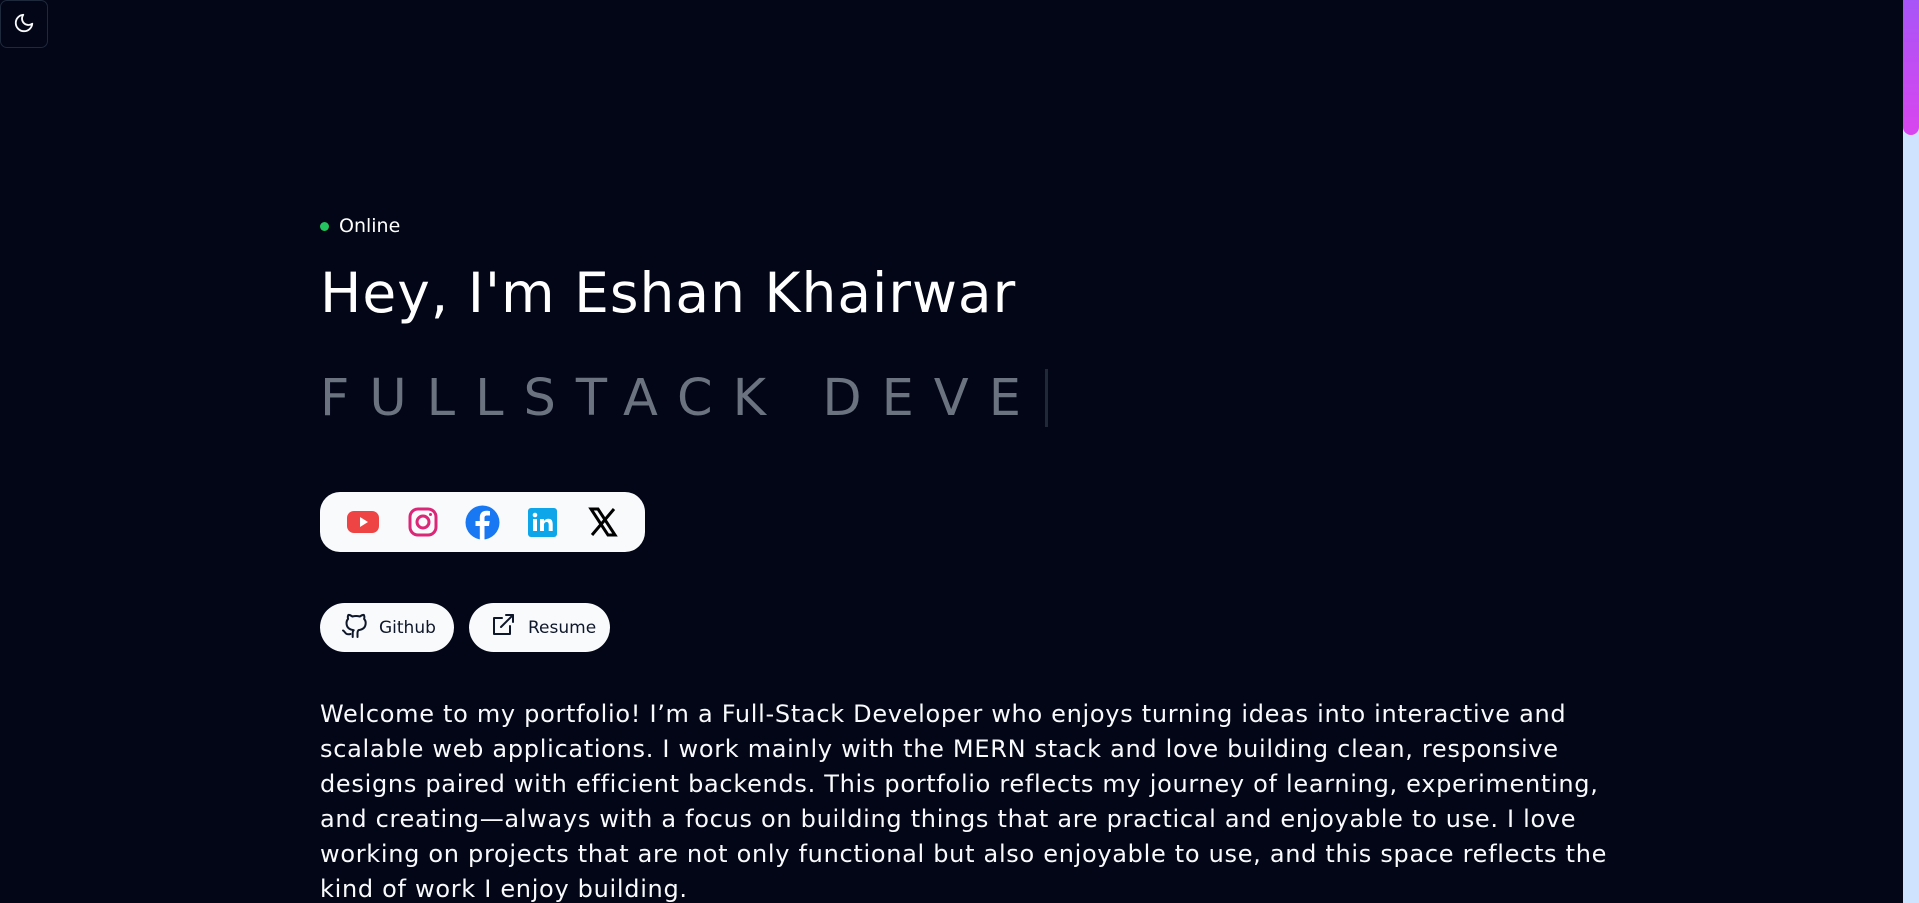  I want to click on moon-icon, so click(24, 24).